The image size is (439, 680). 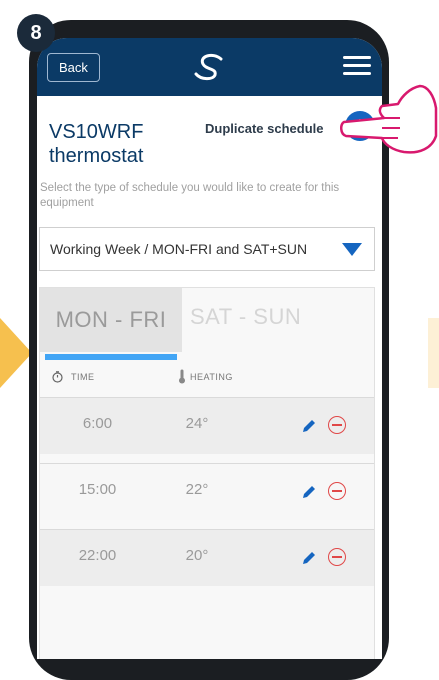 What do you see at coordinates (111, 357) in the screenshot?
I see `active-tab-indicator` at bounding box center [111, 357].